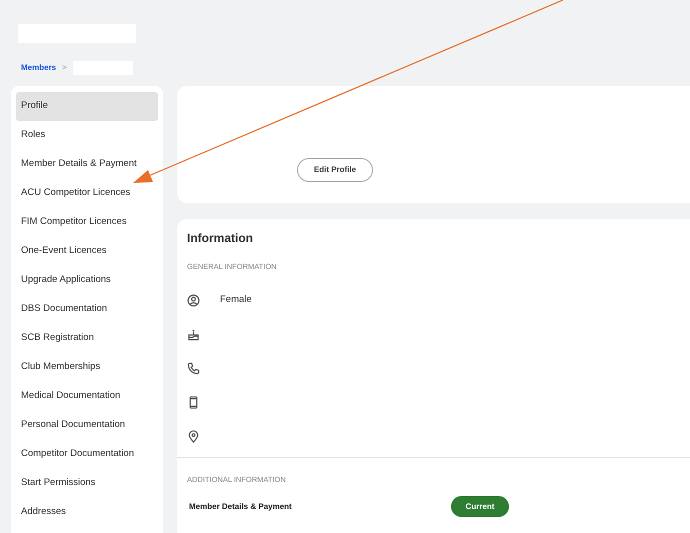 The height and width of the screenshot is (533, 690). What do you see at coordinates (193, 300) in the screenshot?
I see `person-icon` at bounding box center [193, 300].